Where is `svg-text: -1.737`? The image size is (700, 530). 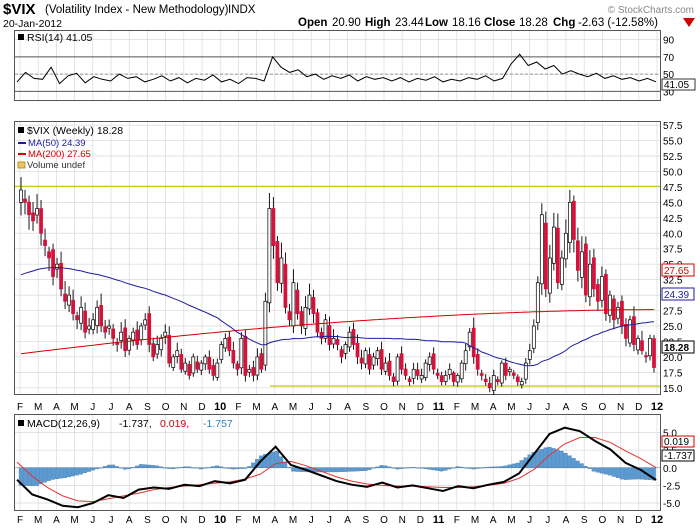
svg-text: -1.737 is located at coordinates (678, 456).